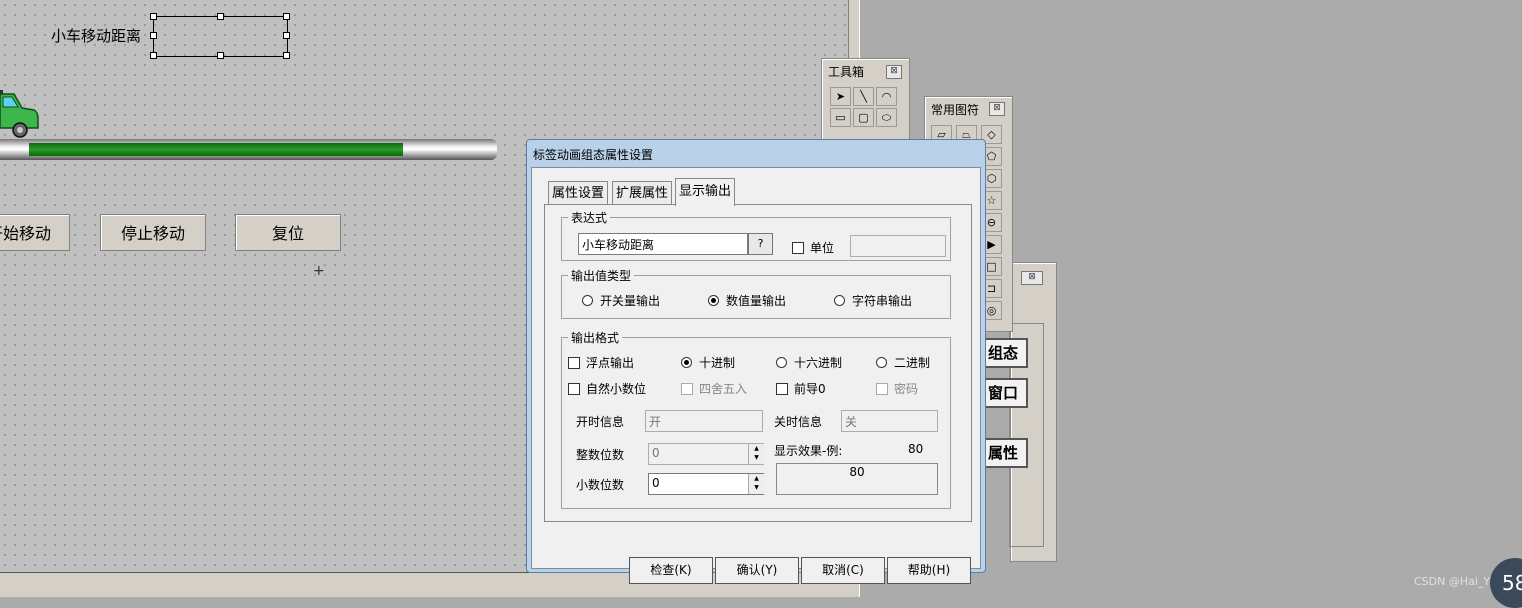 This screenshot has width=1522, height=608. Describe the element at coordinates (889, 421) in the screenshot. I see `off-info-input: 关` at that location.